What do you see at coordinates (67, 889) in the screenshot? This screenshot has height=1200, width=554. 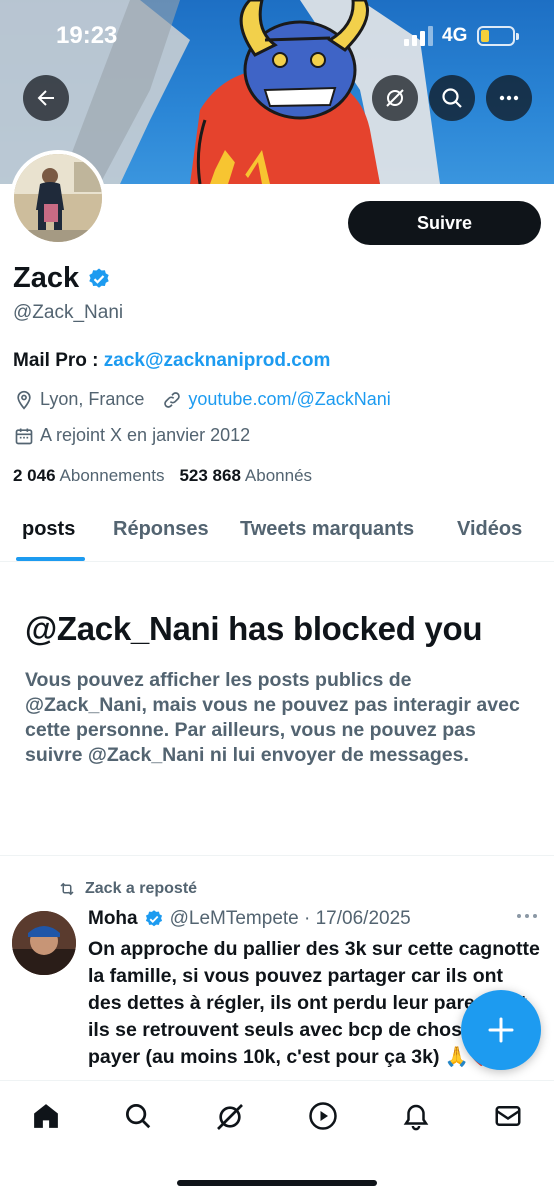 I see `repost-icon` at bounding box center [67, 889].